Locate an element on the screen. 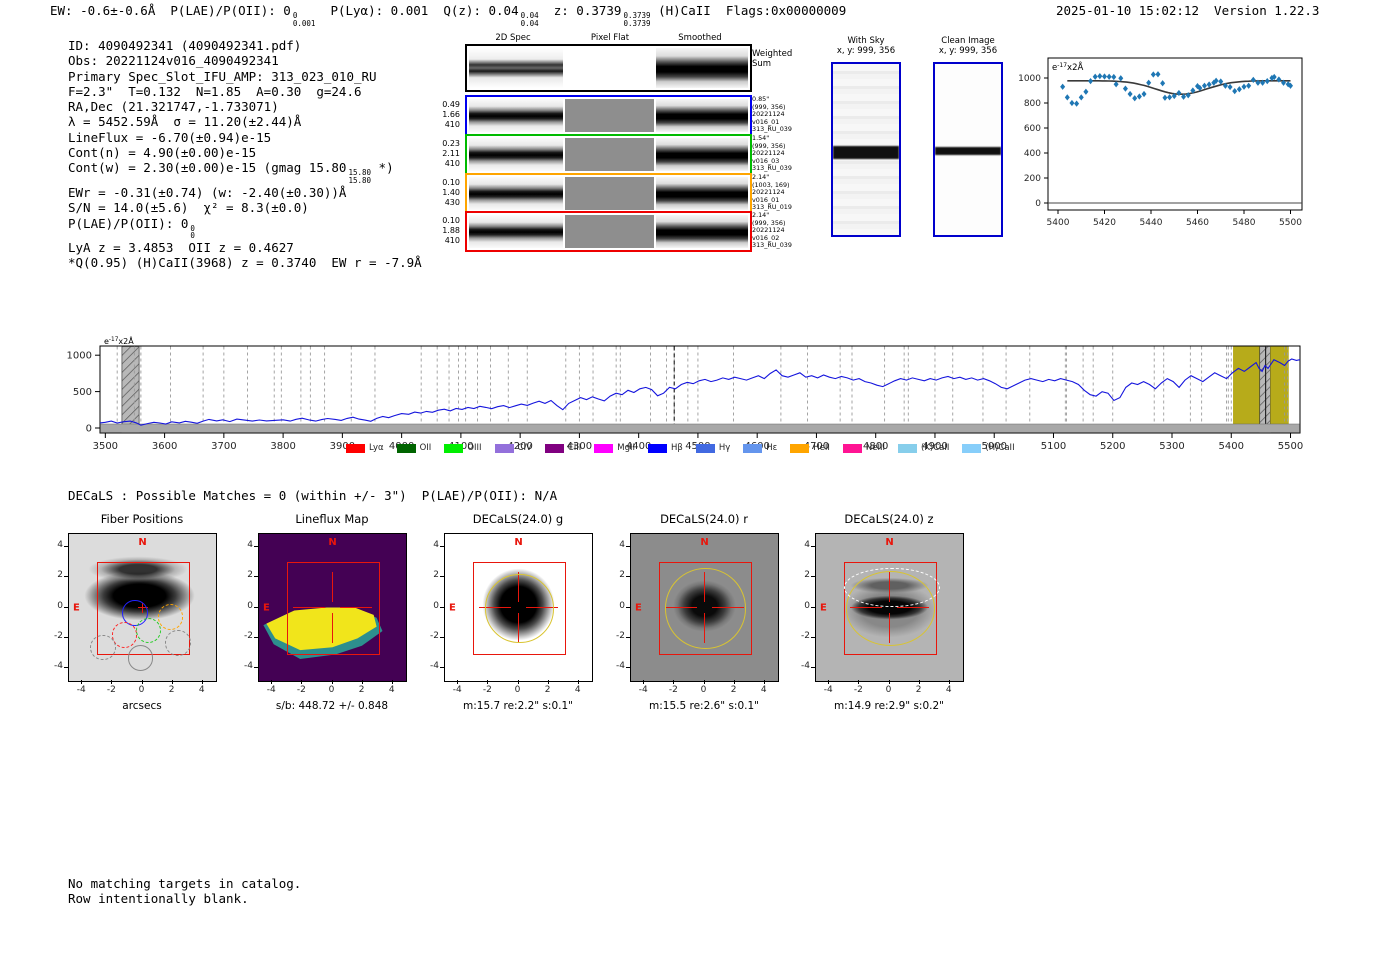  text-segment: z: 0.3739 is located at coordinates (580, 10).